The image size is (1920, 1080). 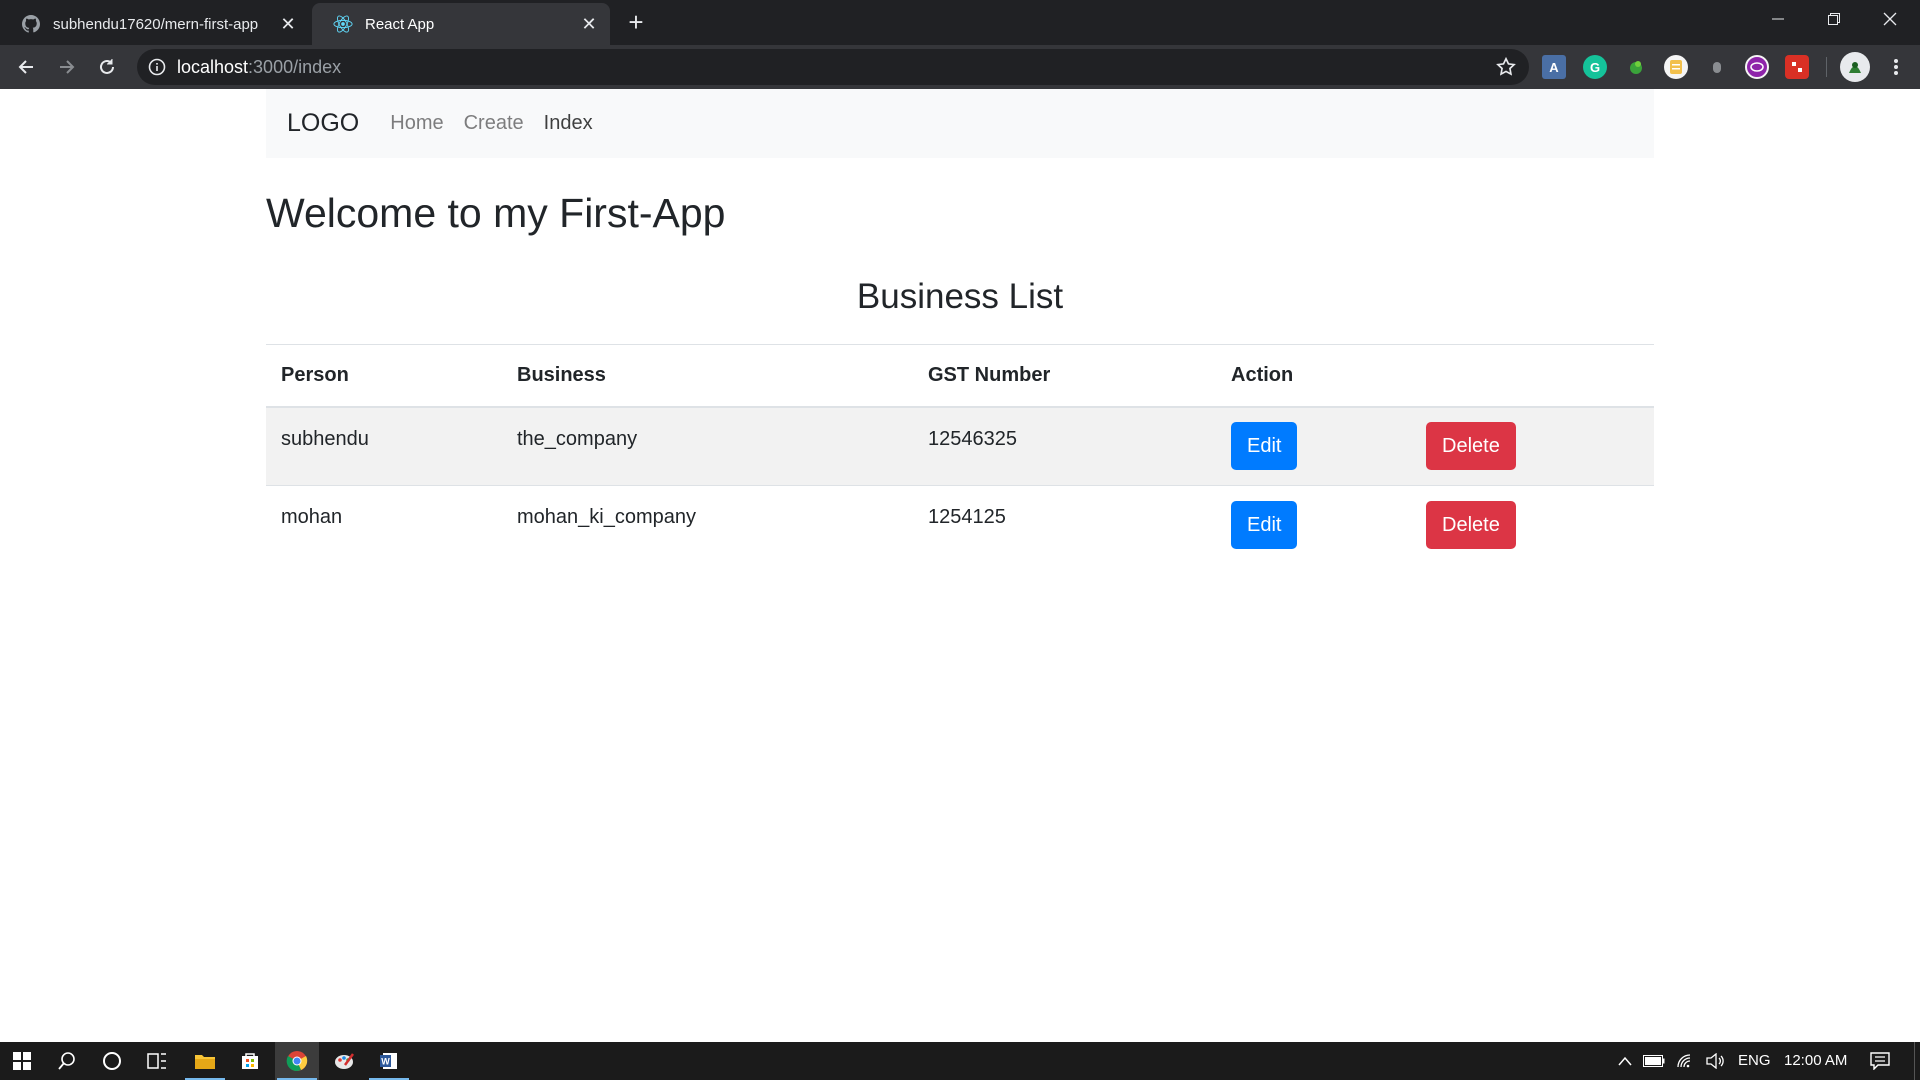 I want to click on tab-github: subhendu17620/mern-first-app ✕, so click(x=154, y=24).